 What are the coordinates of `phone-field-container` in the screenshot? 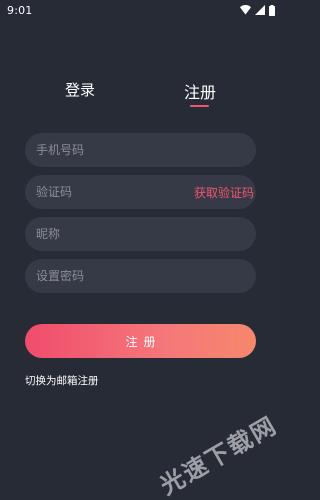 It's located at (140, 150).